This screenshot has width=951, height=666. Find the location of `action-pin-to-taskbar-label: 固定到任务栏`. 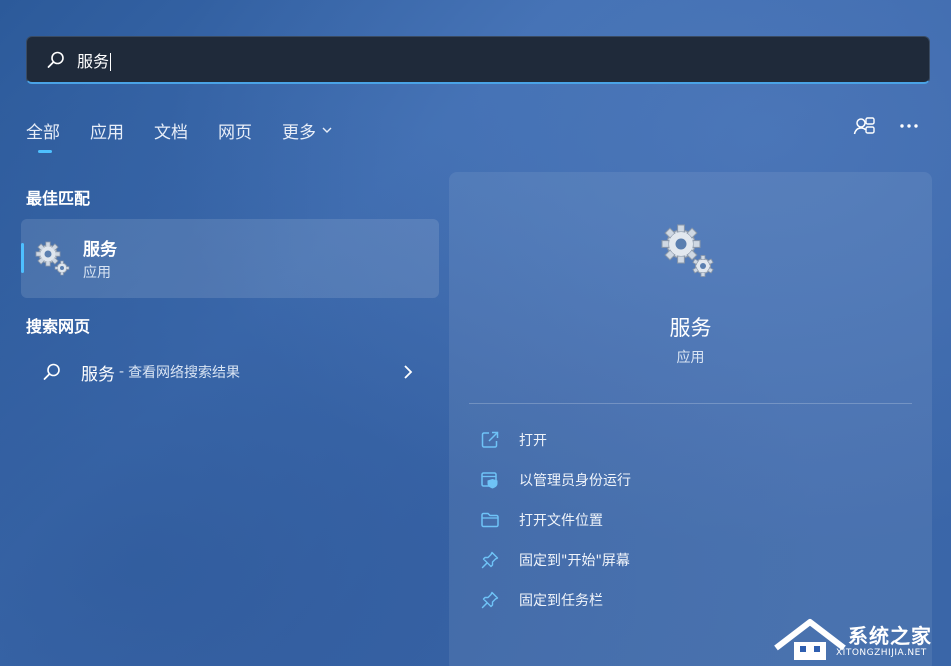

action-pin-to-taskbar-label: 固定到任务栏 is located at coordinates (561, 601).